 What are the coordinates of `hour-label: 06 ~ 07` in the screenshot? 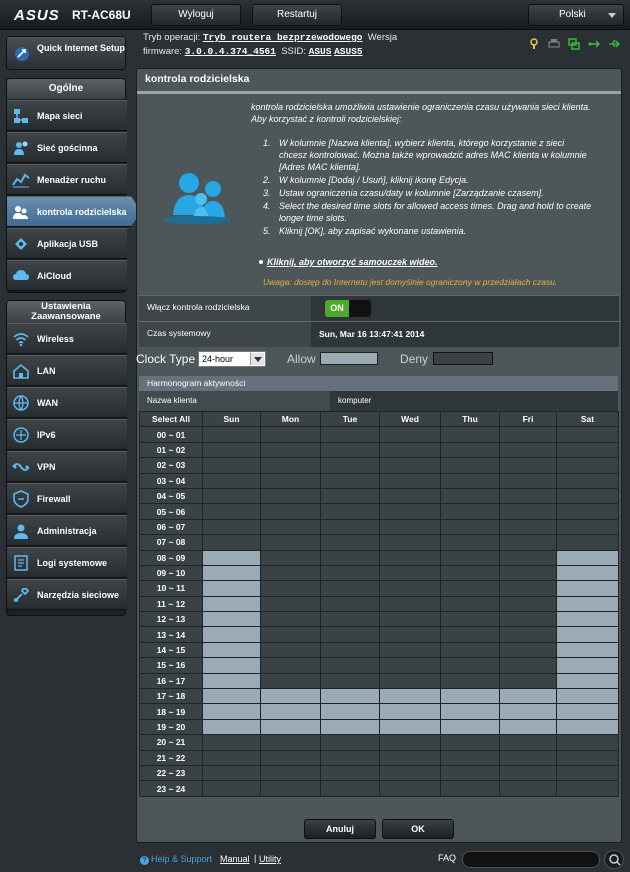 It's located at (171, 527).